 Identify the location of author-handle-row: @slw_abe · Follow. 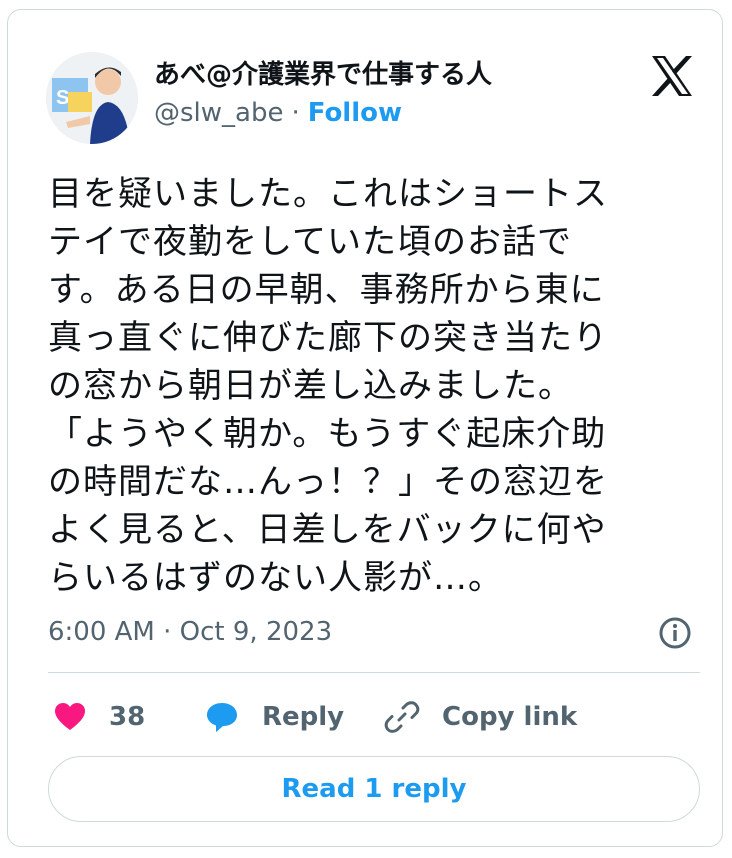
(278, 113).